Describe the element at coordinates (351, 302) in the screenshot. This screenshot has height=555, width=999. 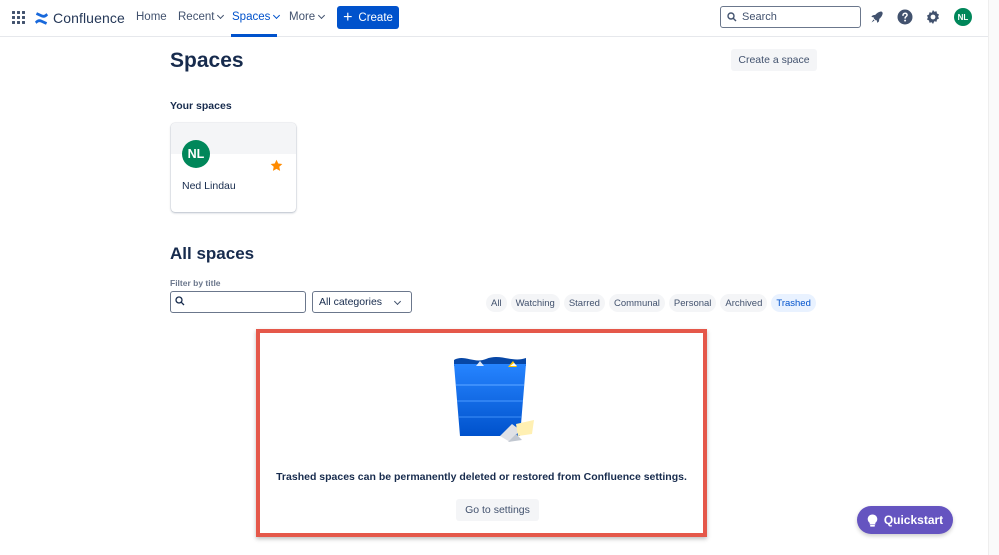
I see `category-select-value: All categories` at that location.